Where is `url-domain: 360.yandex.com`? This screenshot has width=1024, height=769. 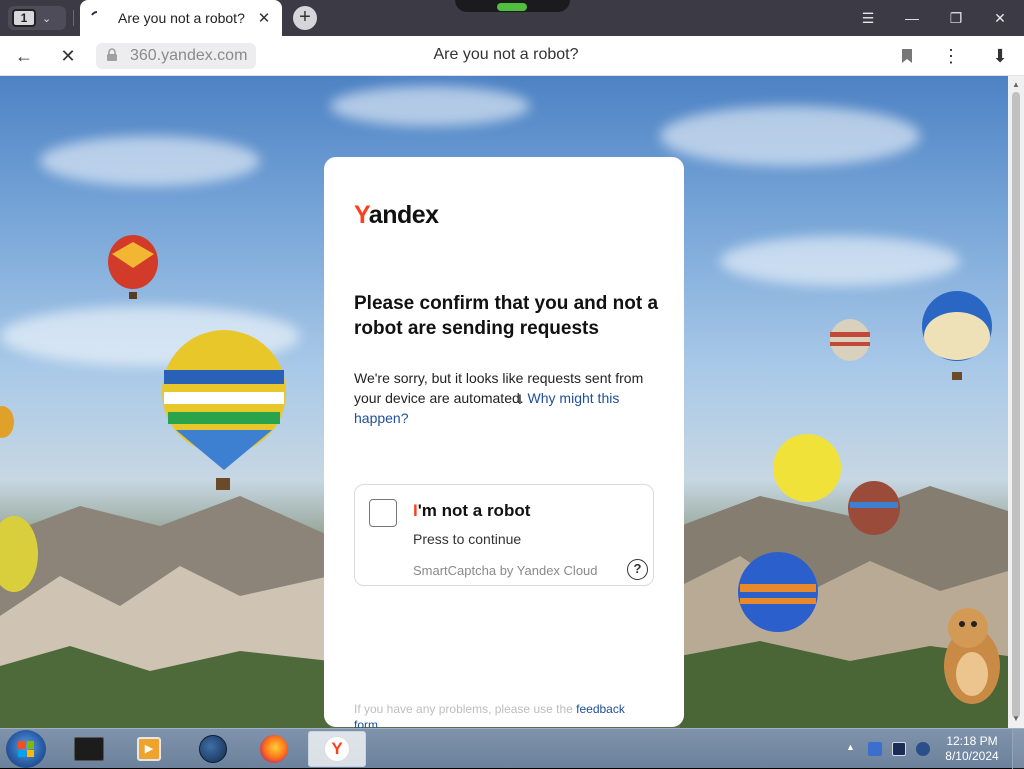
url-domain: 360.yandex.com is located at coordinates (189, 55).